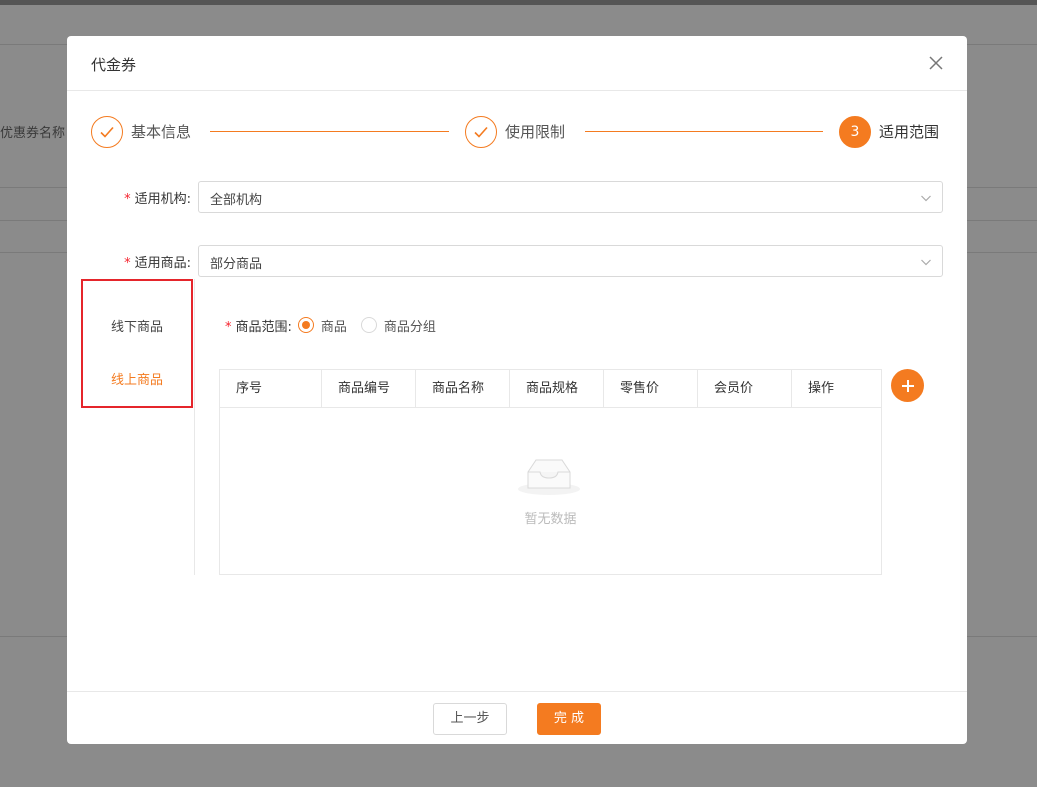  Describe the element at coordinates (305, 325) in the screenshot. I see `radio-checked-icon` at that location.